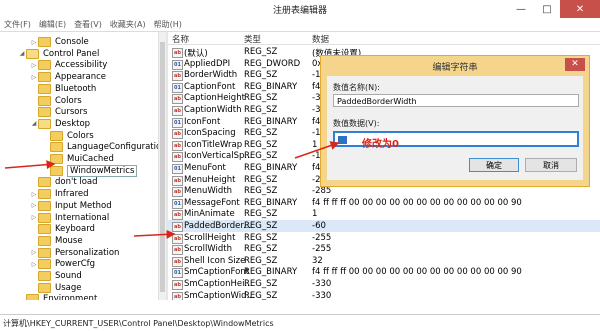 This screenshot has height=331, width=600. What do you see at coordinates (214, 98) in the screenshot?
I see `value-name: CaptionHeight` at bounding box center [214, 98].